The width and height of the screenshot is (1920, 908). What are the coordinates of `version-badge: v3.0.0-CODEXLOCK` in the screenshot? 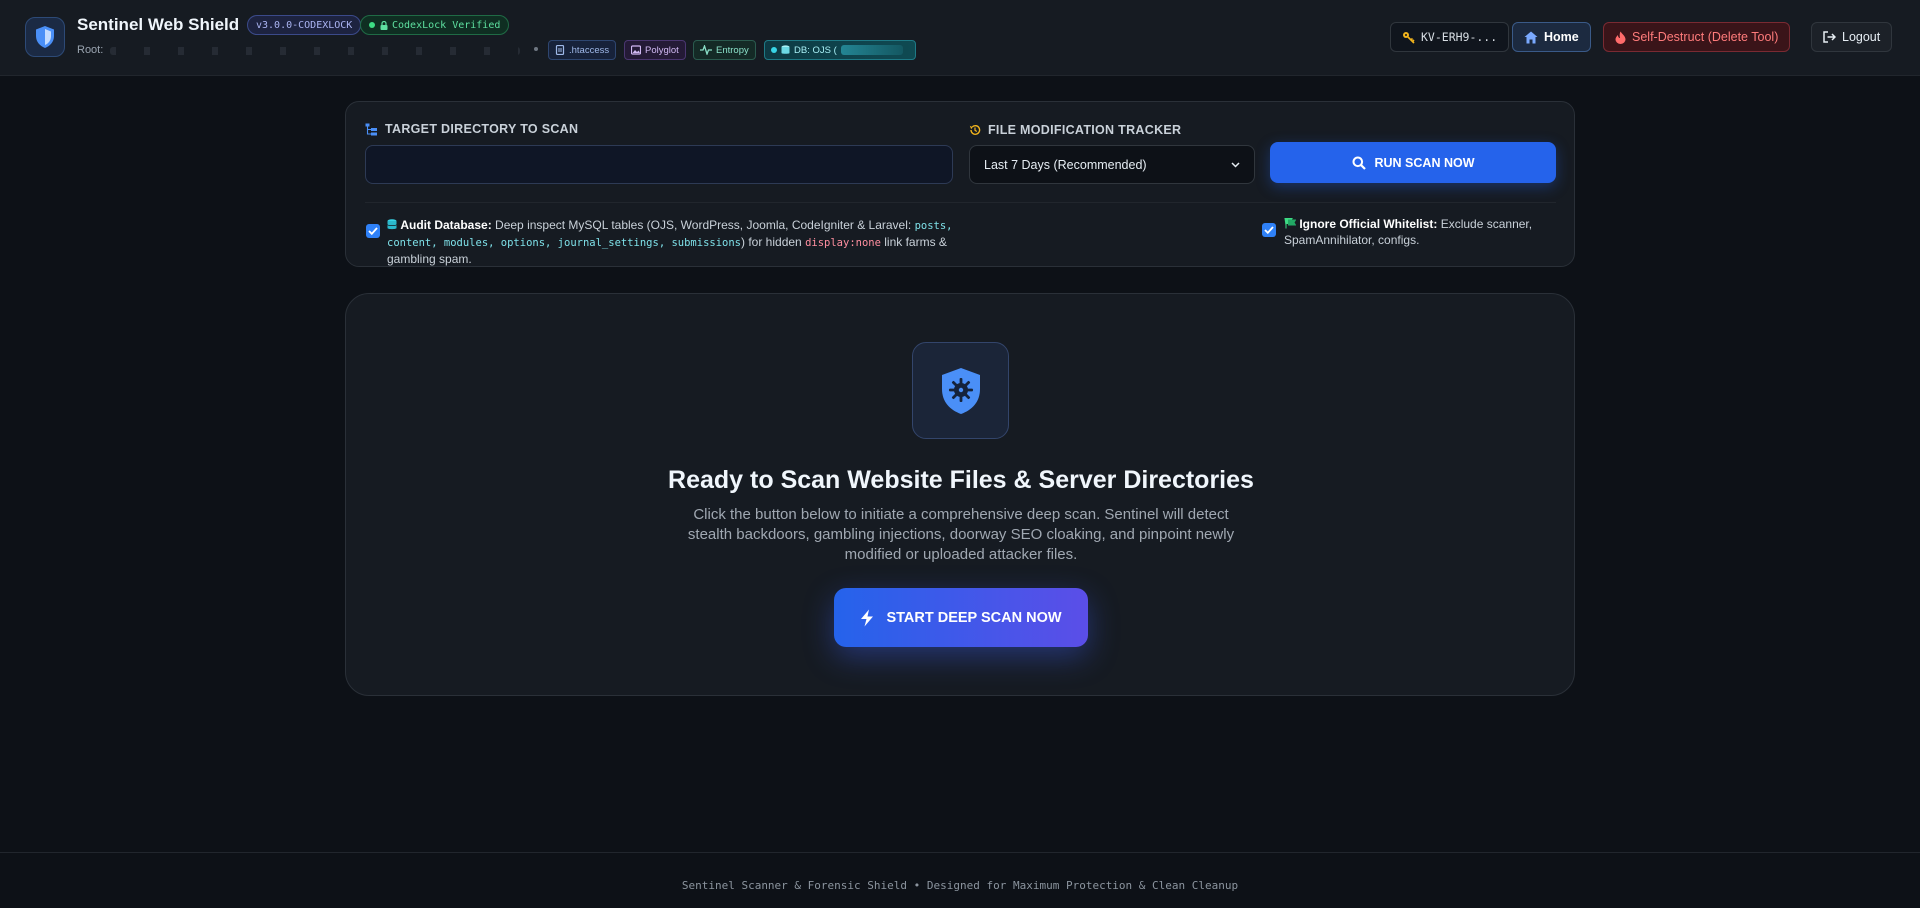 It's located at (304, 25).